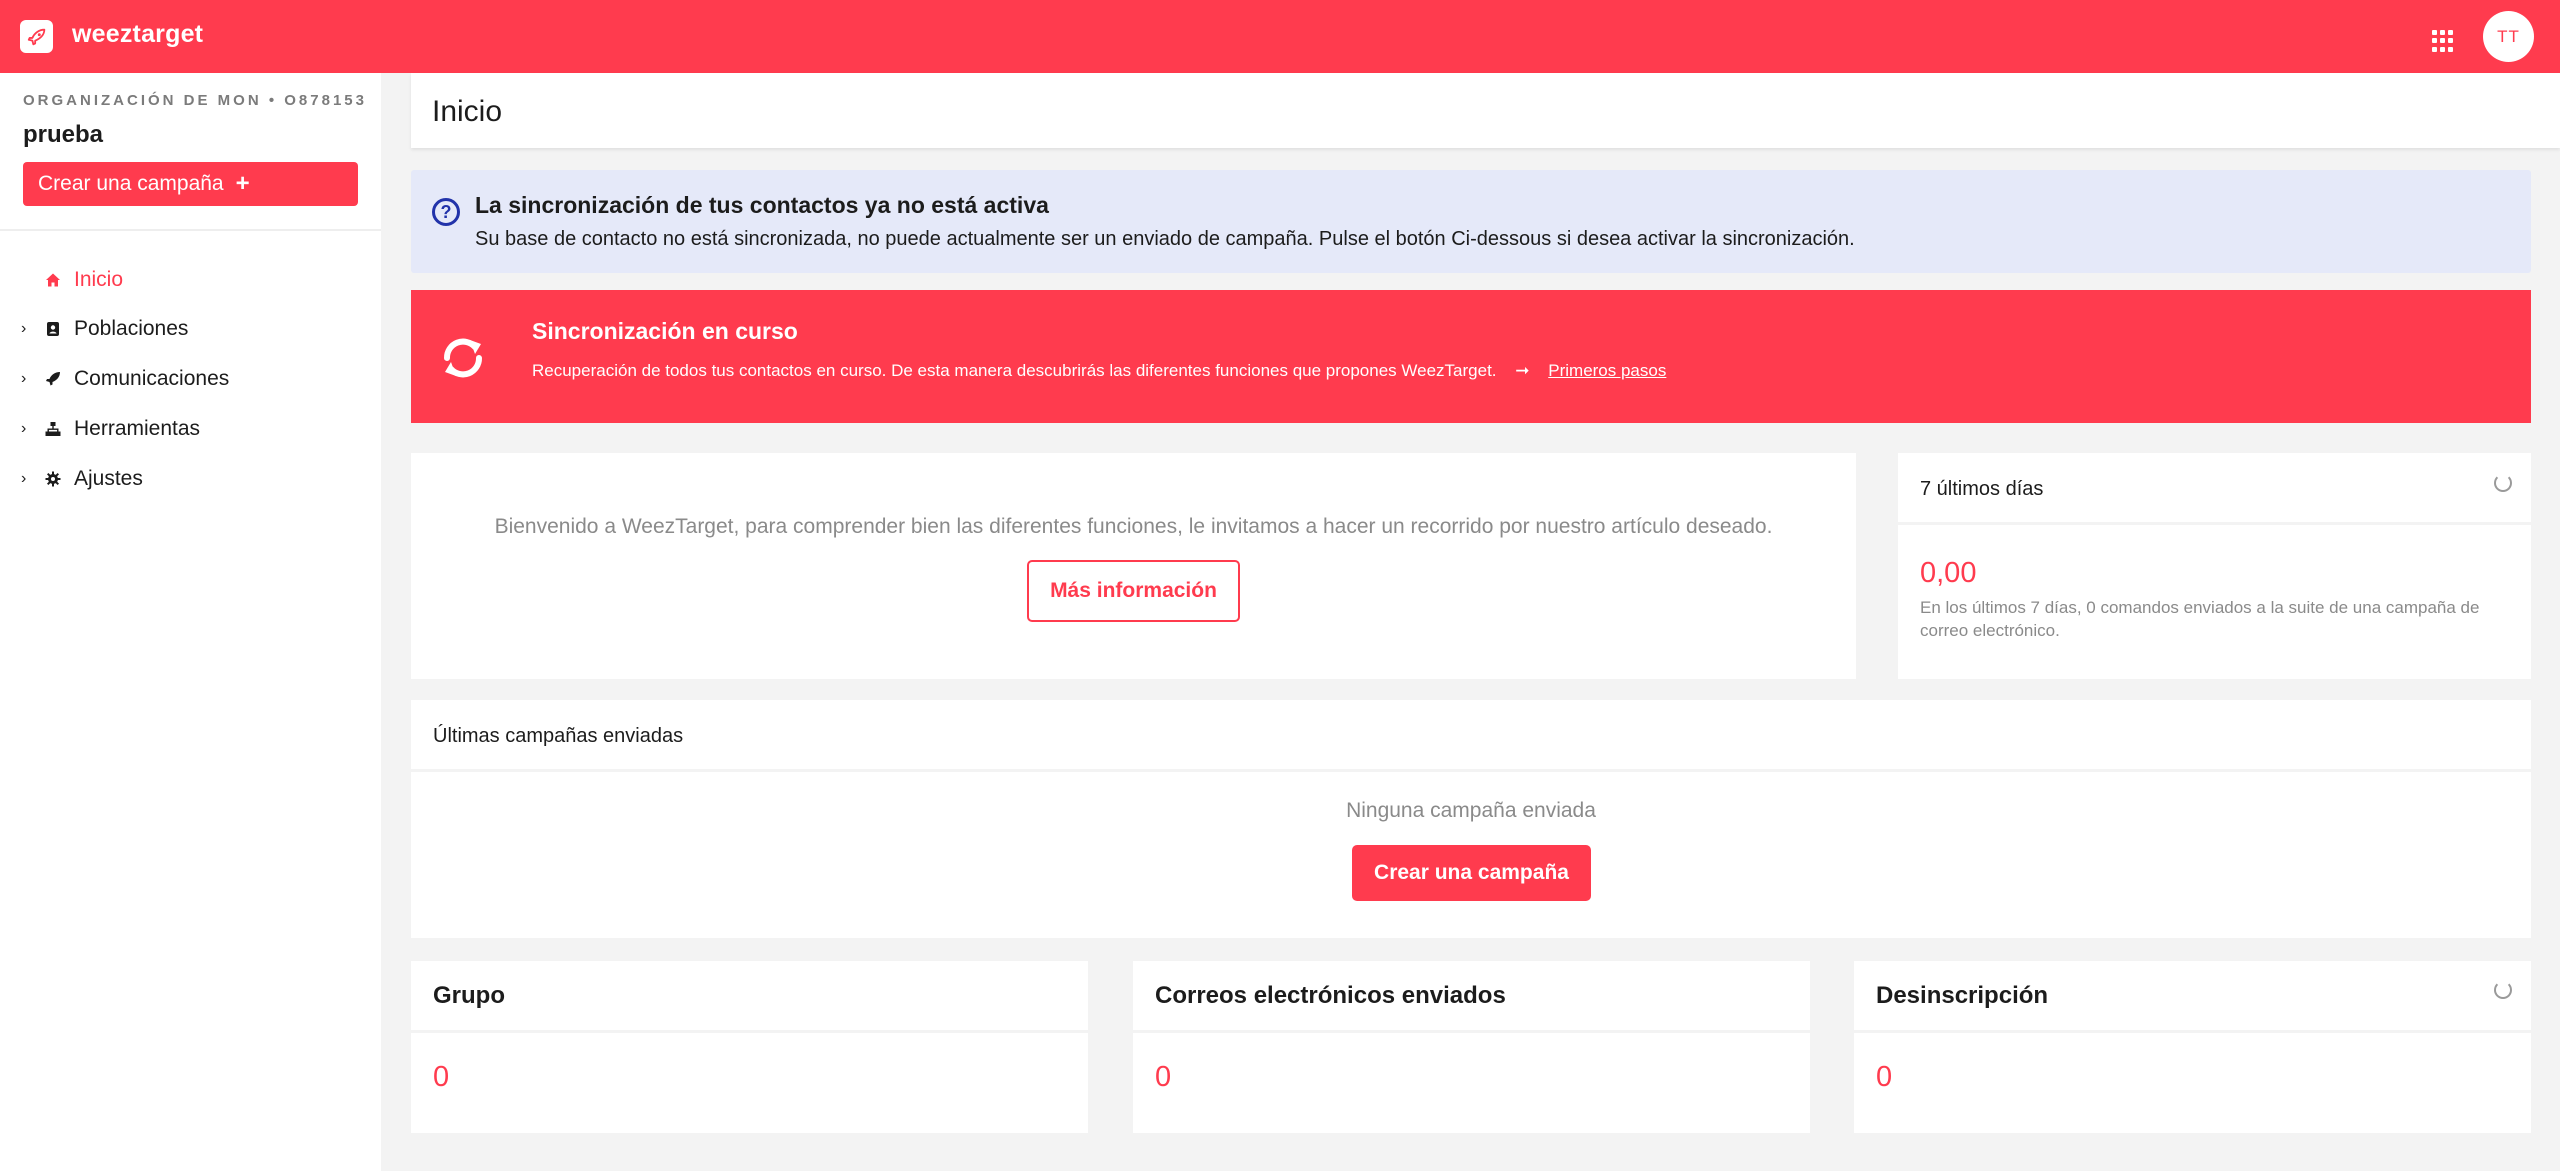 The height and width of the screenshot is (1171, 2560). Describe the element at coordinates (242, 183) in the screenshot. I see `plus-icon: +` at that location.